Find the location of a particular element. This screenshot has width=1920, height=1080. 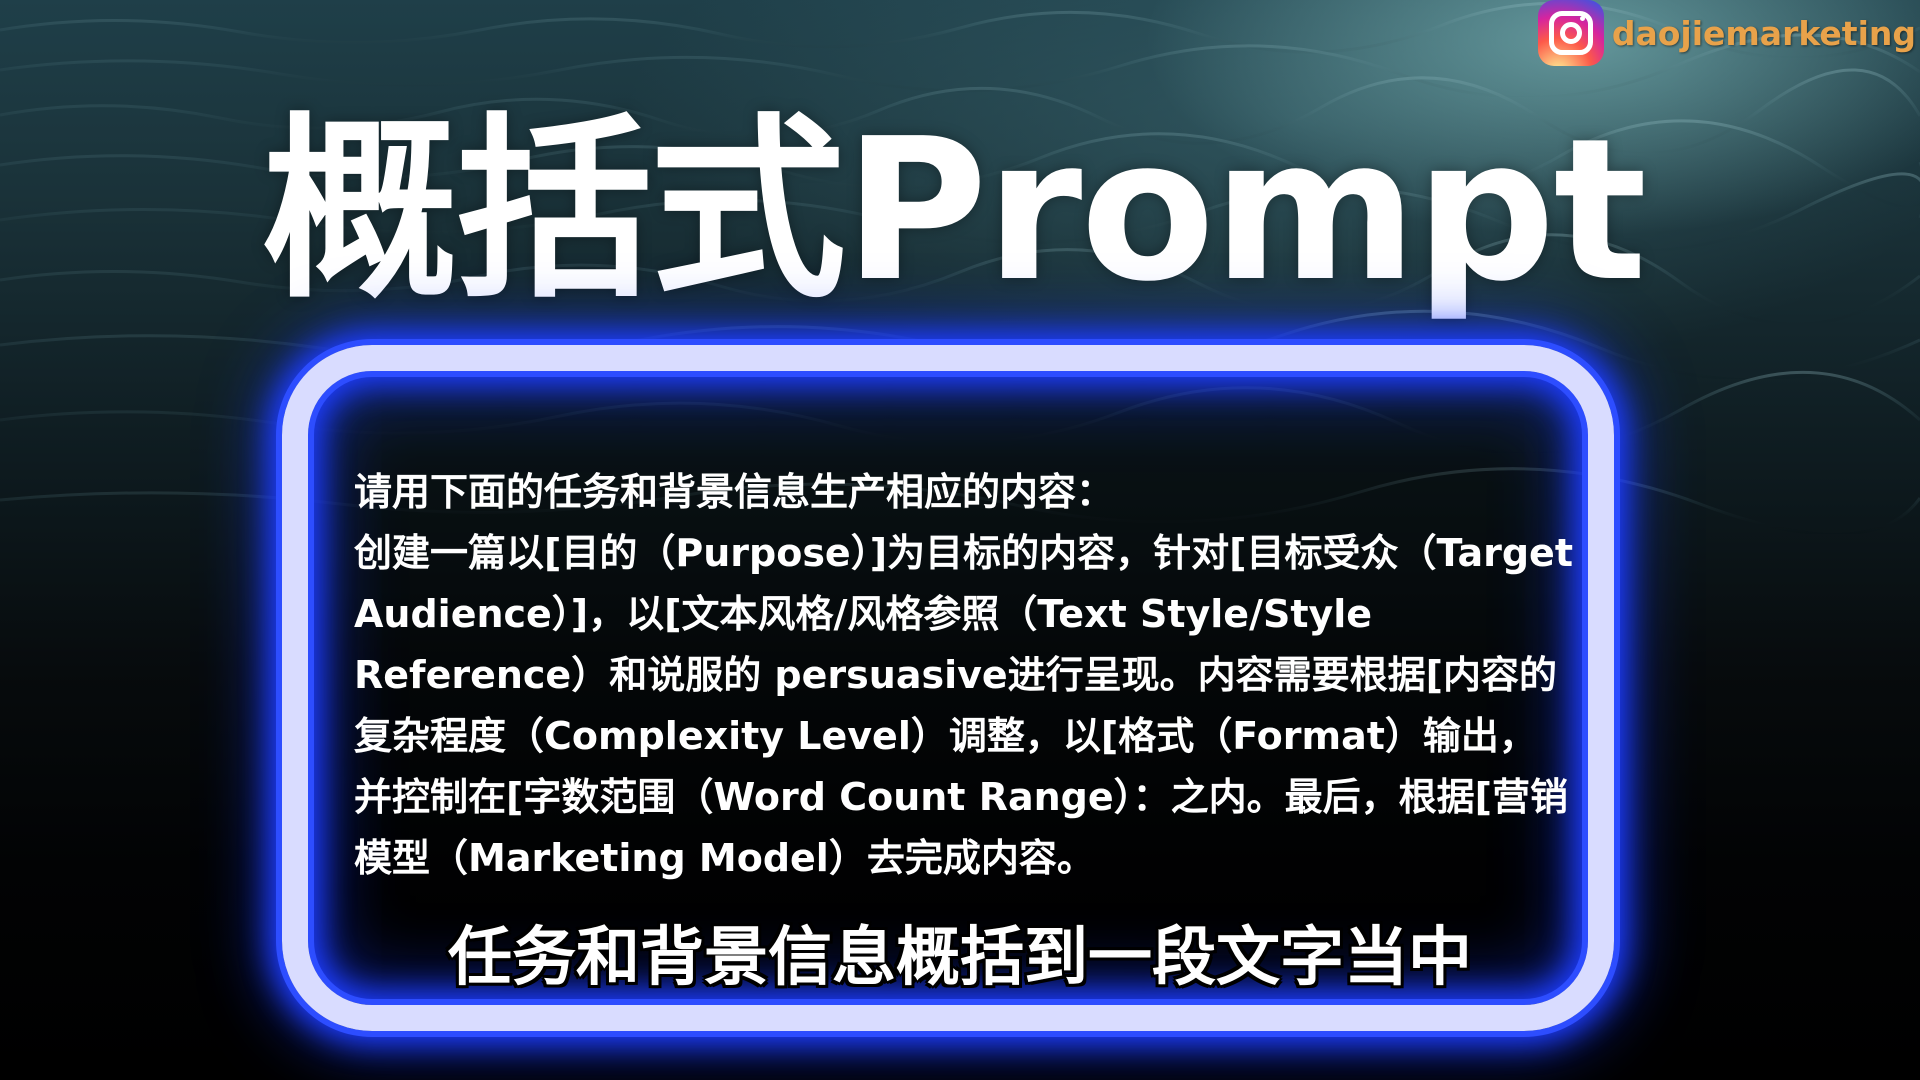

instagram-watermark: daojiemarketing is located at coordinates (1728, 33).